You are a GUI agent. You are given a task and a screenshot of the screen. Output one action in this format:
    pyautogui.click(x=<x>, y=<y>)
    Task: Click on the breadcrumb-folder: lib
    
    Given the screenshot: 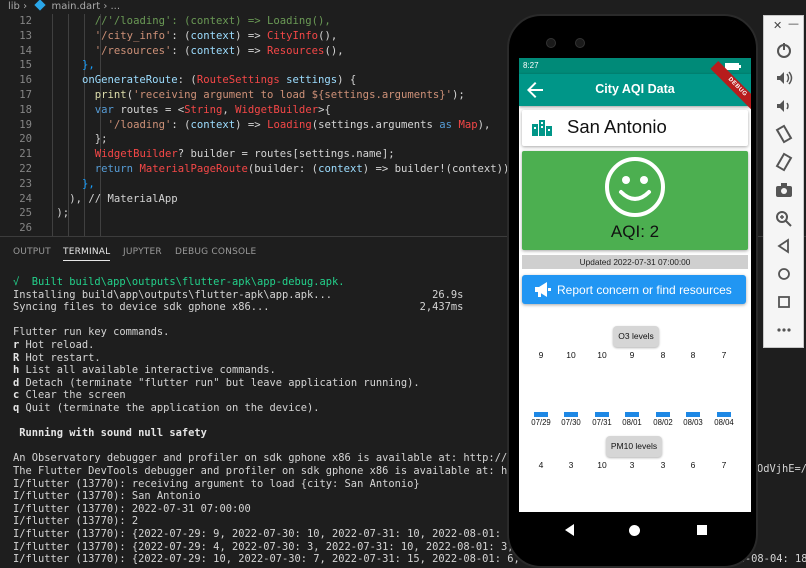 What is the action you would take?
    pyautogui.click(x=14, y=6)
    